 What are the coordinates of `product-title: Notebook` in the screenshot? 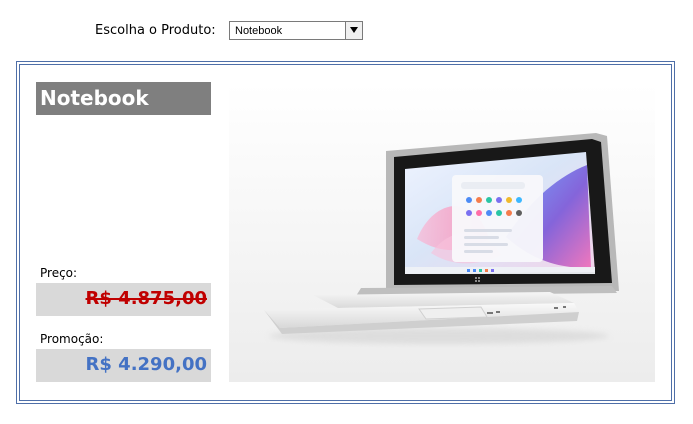 It's located at (123, 98).